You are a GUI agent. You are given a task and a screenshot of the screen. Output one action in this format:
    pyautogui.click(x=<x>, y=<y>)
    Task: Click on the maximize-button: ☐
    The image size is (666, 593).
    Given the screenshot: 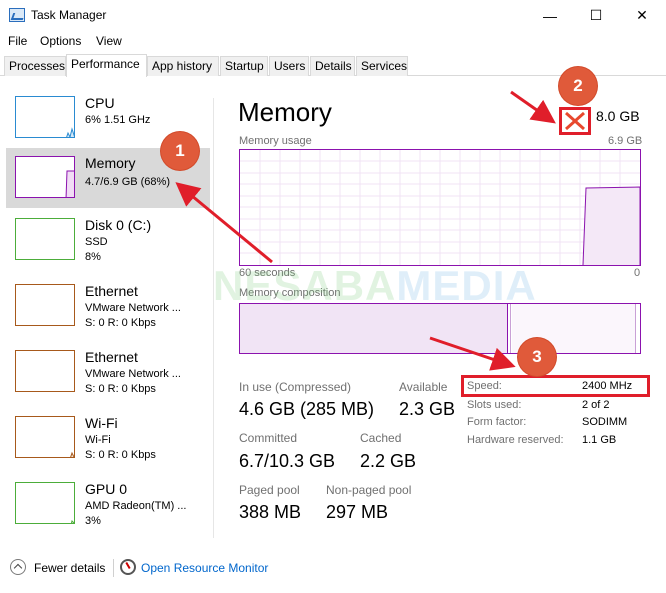 What is the action you would take?
    pyautogui.click(x=596, y=15)
    